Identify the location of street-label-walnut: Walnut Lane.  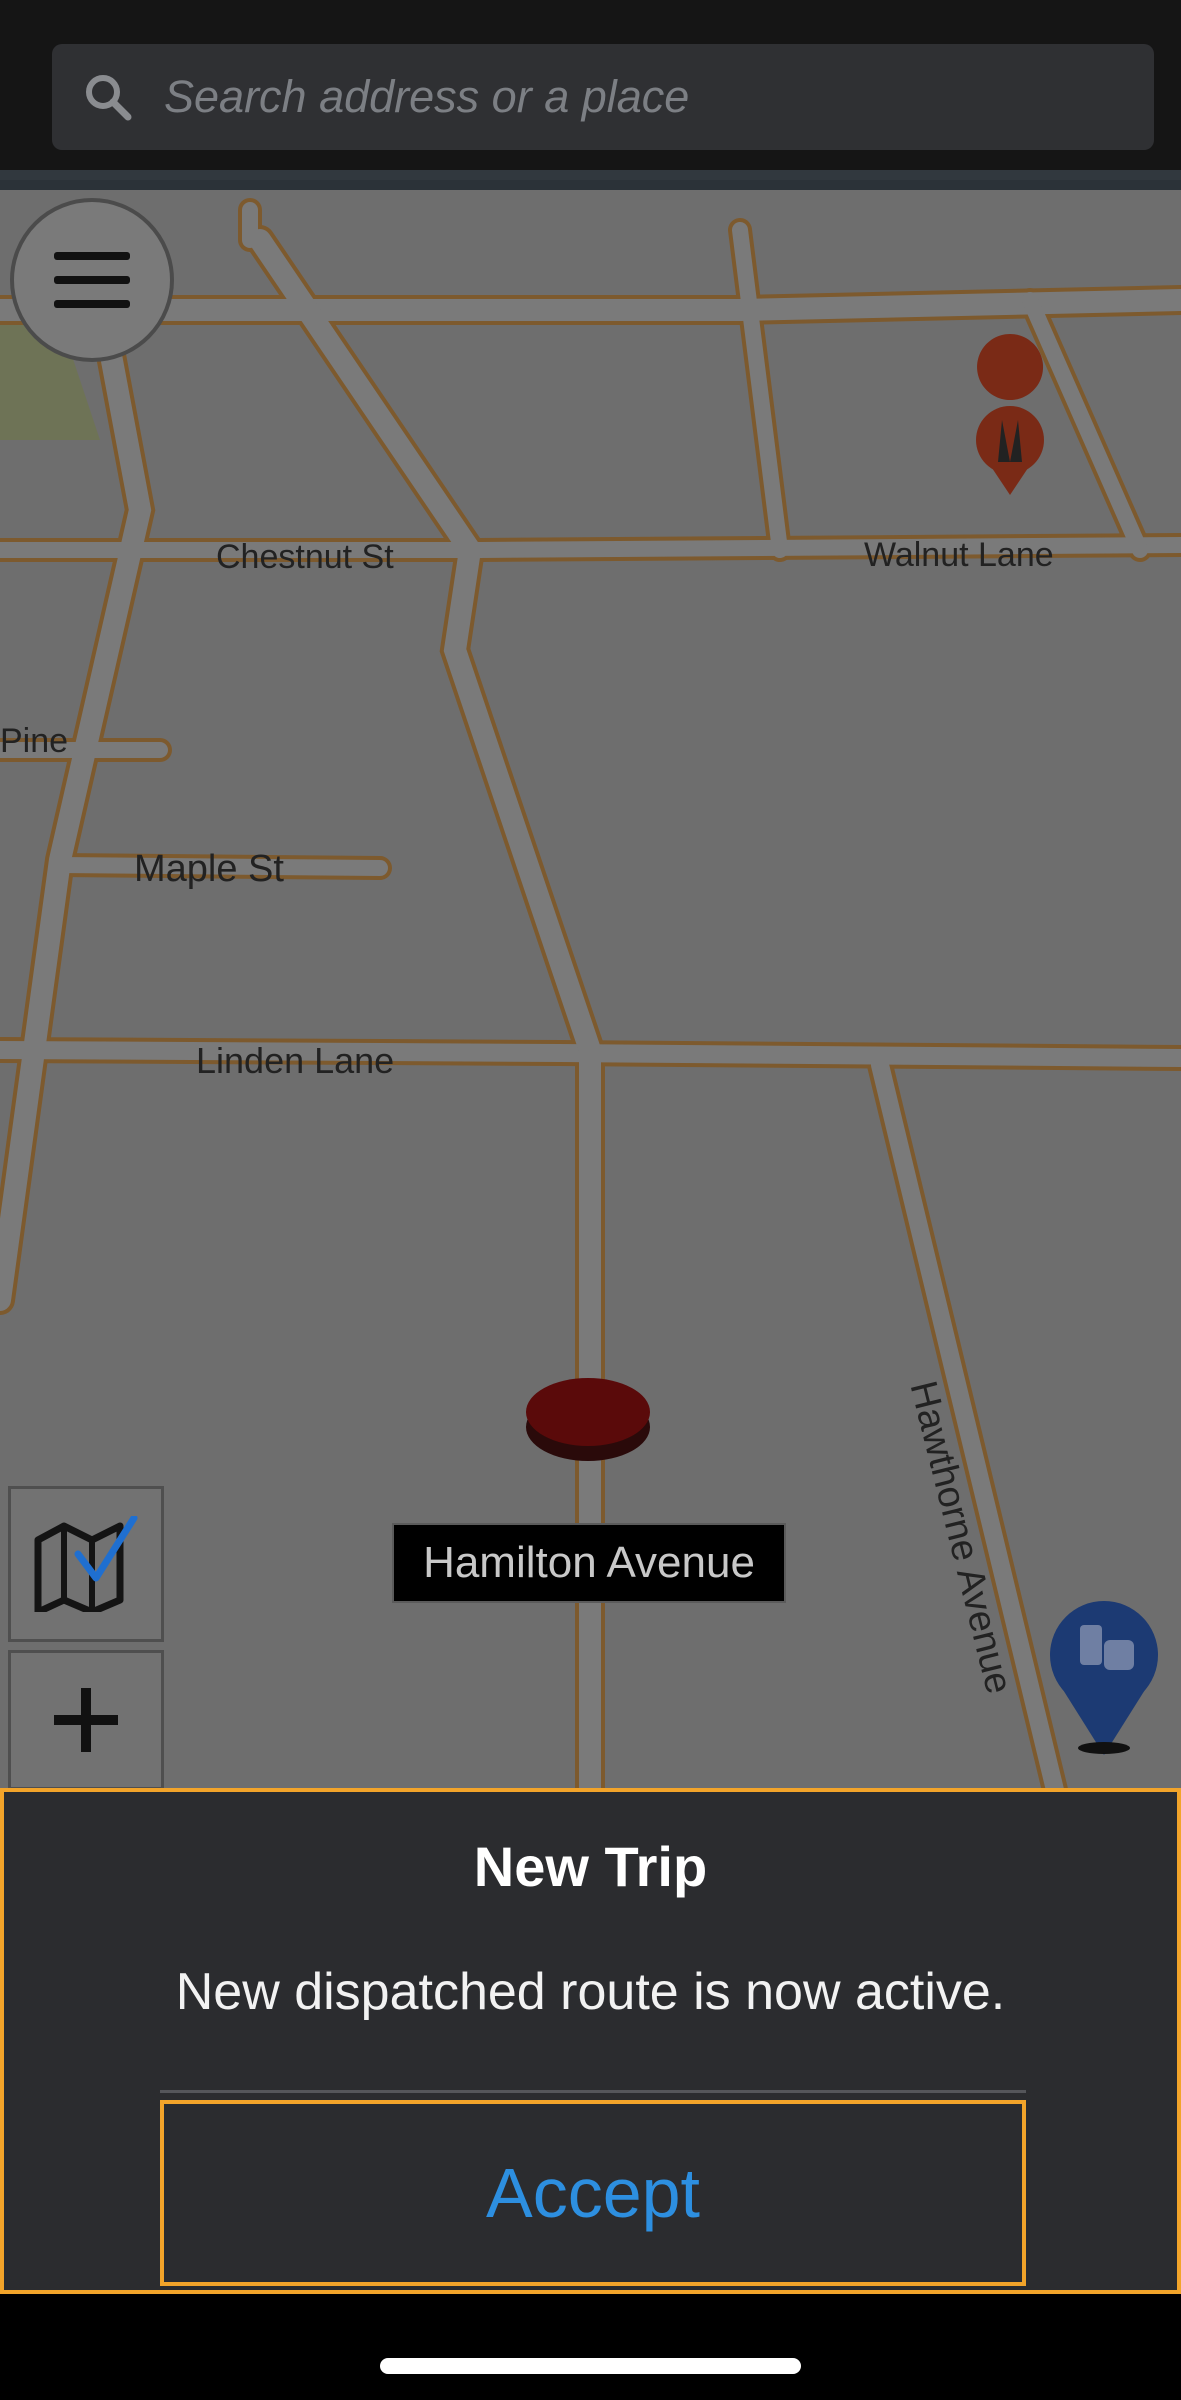
(959, 555).